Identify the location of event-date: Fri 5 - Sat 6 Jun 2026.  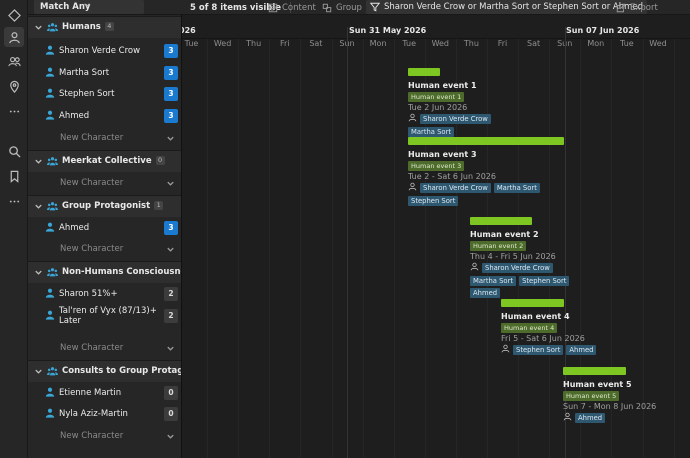
(543, 338).